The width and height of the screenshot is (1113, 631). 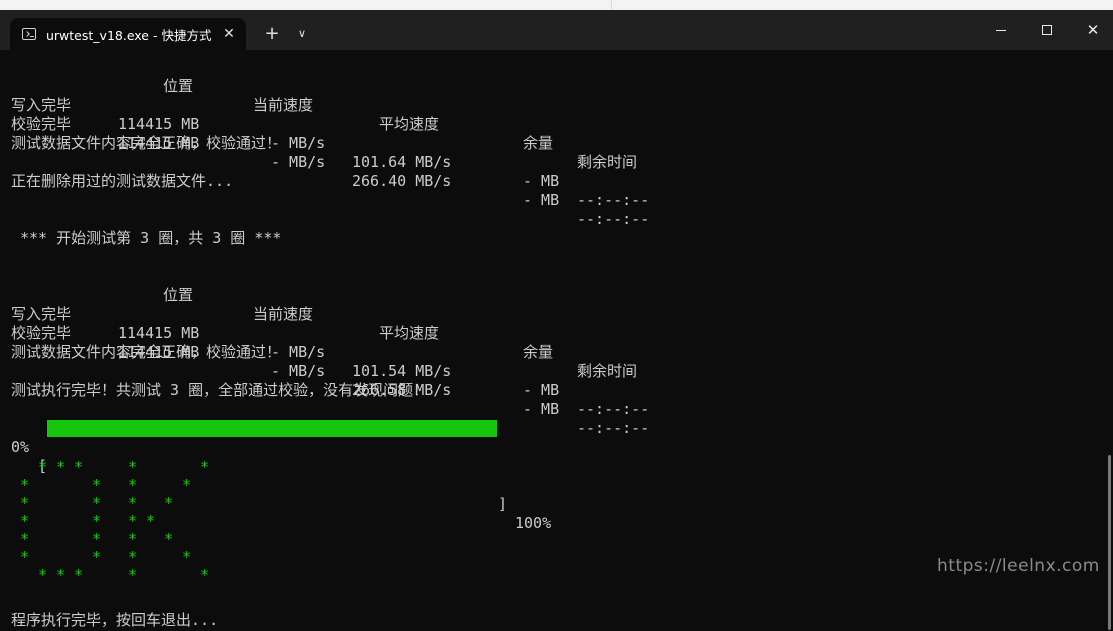 I want to click on progress-bracket-right: ], so click(x=503, y=504).